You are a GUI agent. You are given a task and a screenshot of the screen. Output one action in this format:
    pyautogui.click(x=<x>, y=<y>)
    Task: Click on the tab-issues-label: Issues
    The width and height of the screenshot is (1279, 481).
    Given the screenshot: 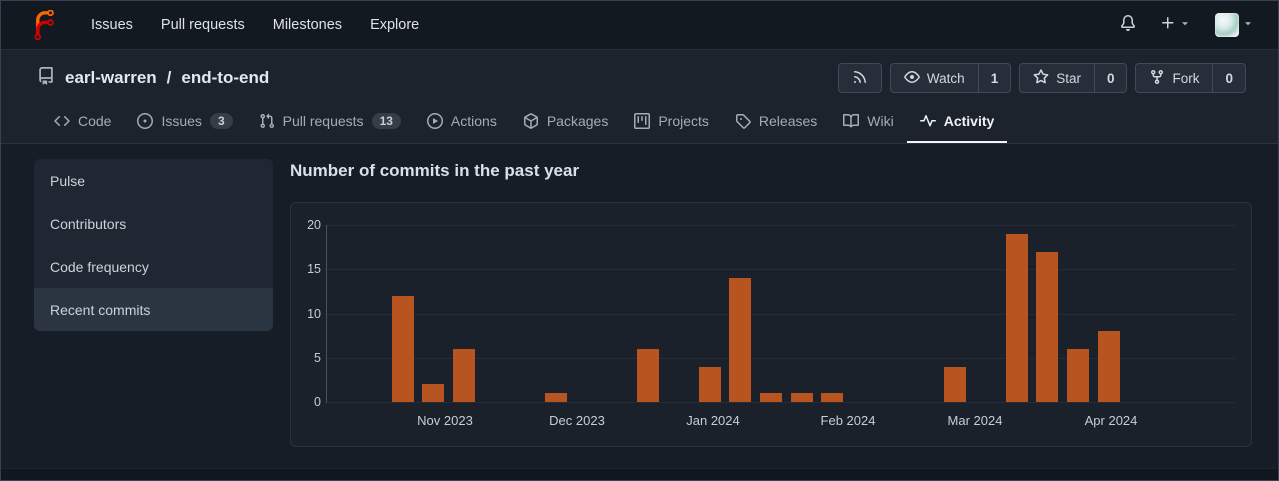 What is the action you would take?
    pyautogui.click(x=181, y=121)
    